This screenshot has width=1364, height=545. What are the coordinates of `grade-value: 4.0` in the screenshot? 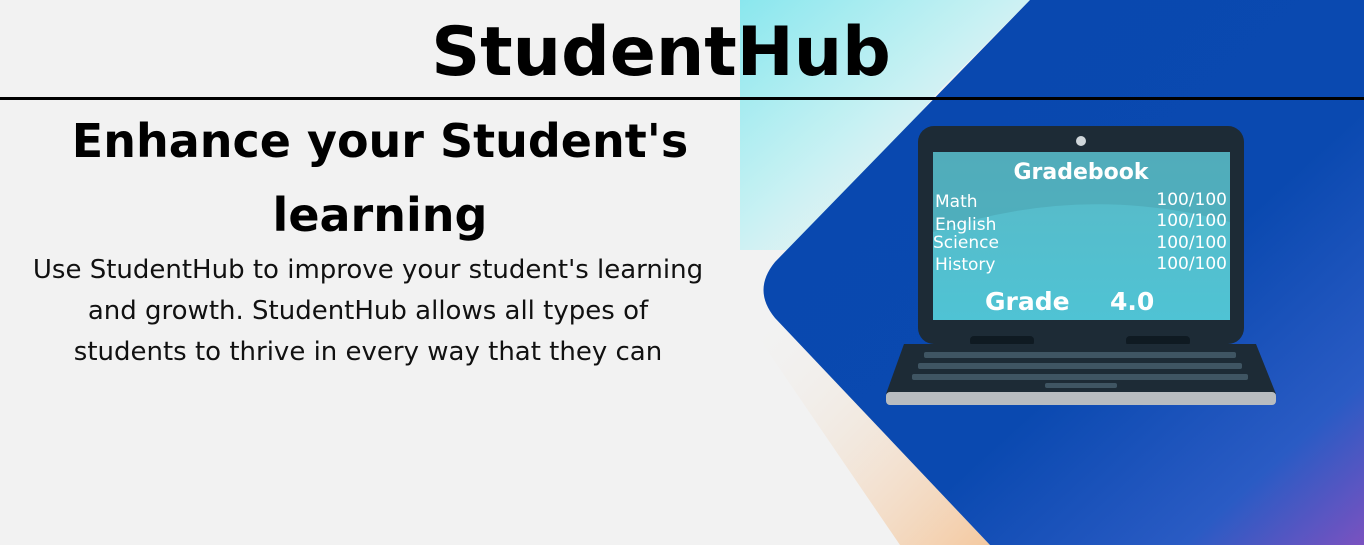 It's located at (1132, 301).